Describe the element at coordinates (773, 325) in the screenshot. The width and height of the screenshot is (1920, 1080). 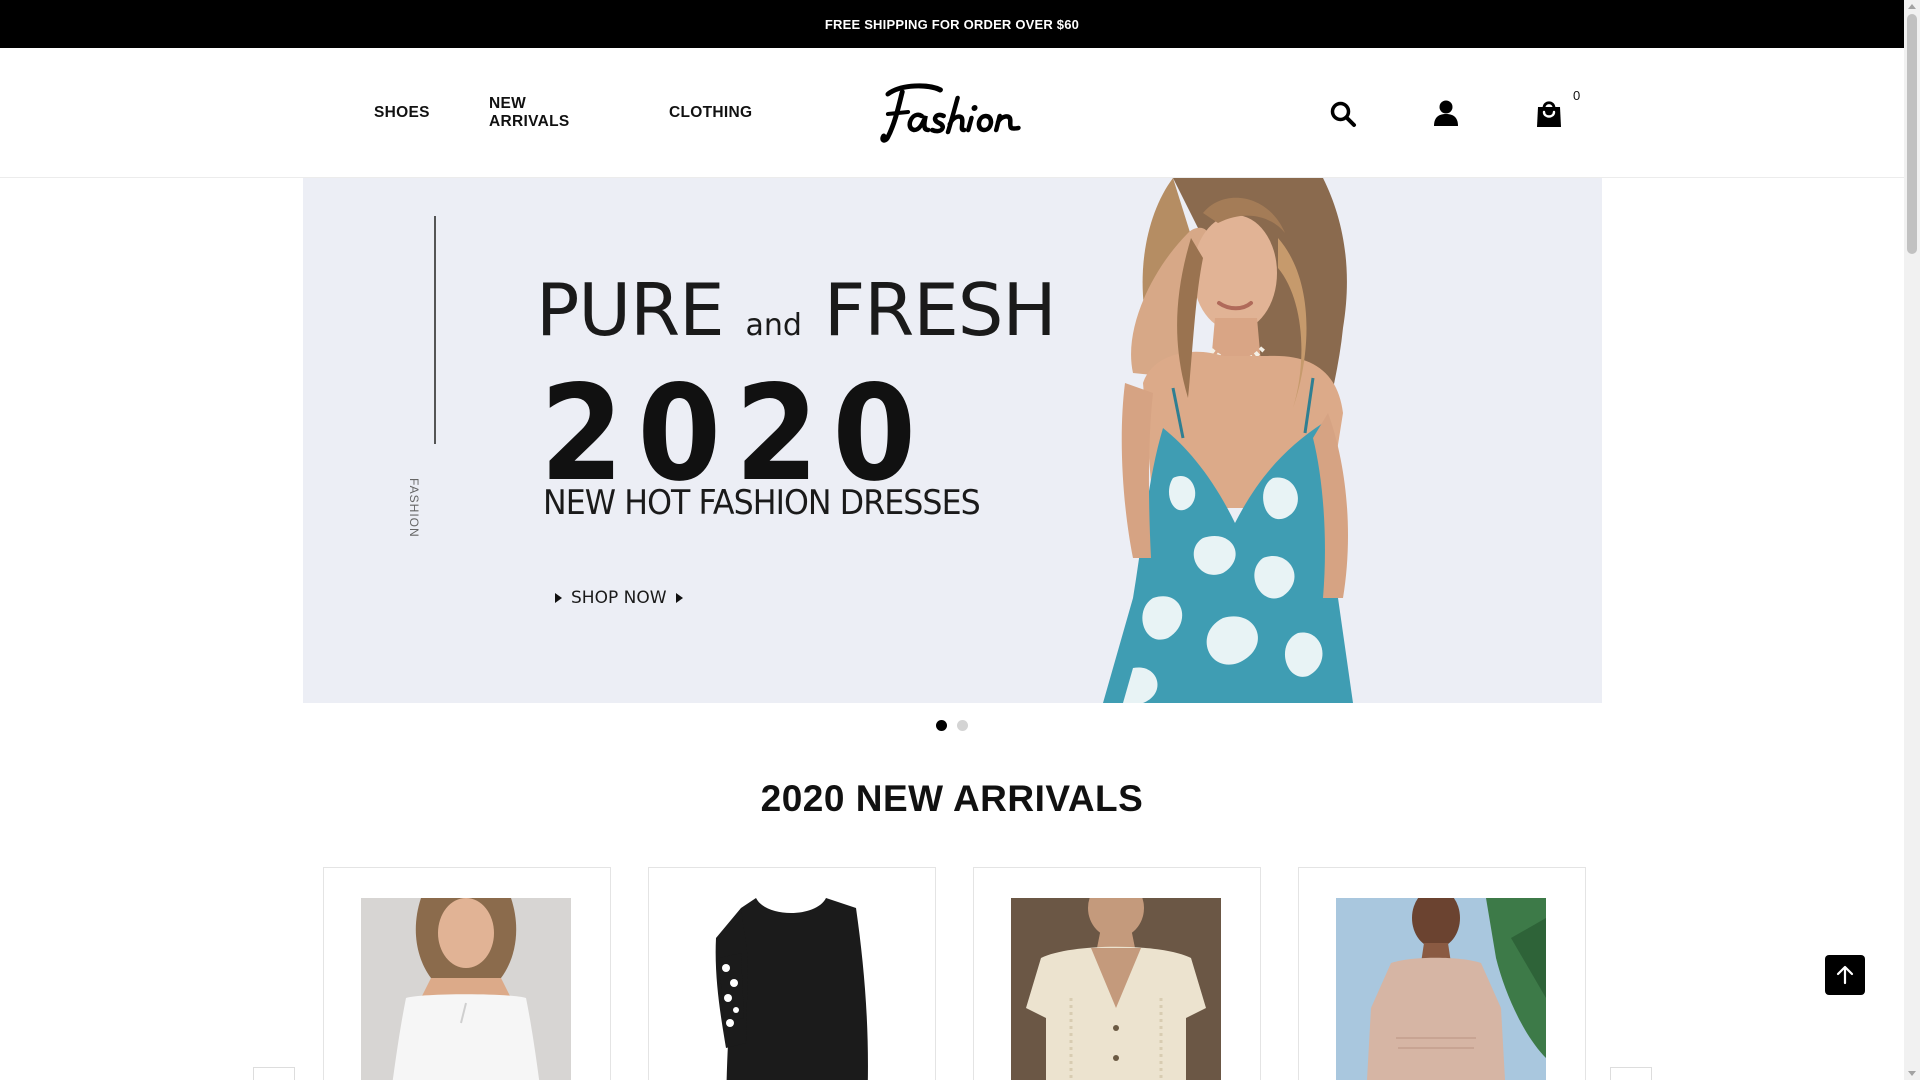
I see `hero-headline-and: and` at that location.